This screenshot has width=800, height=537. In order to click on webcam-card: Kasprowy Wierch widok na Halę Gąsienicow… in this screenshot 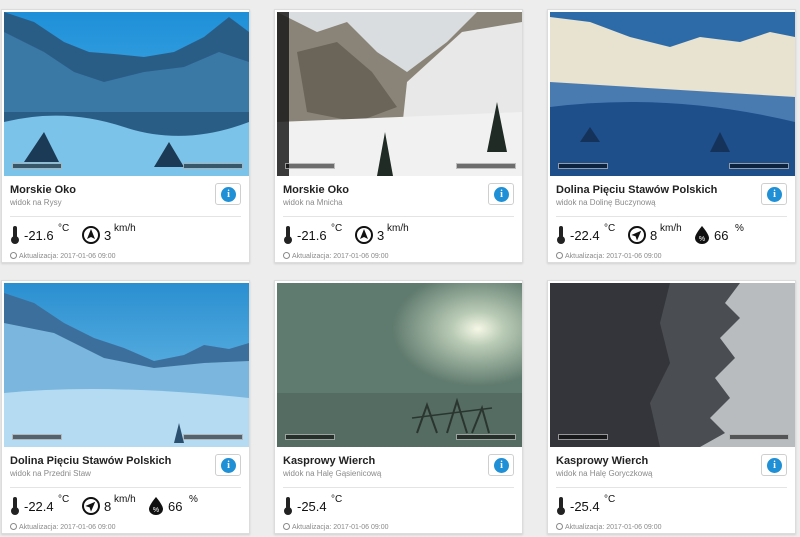, I will do `click(398, 407)`.